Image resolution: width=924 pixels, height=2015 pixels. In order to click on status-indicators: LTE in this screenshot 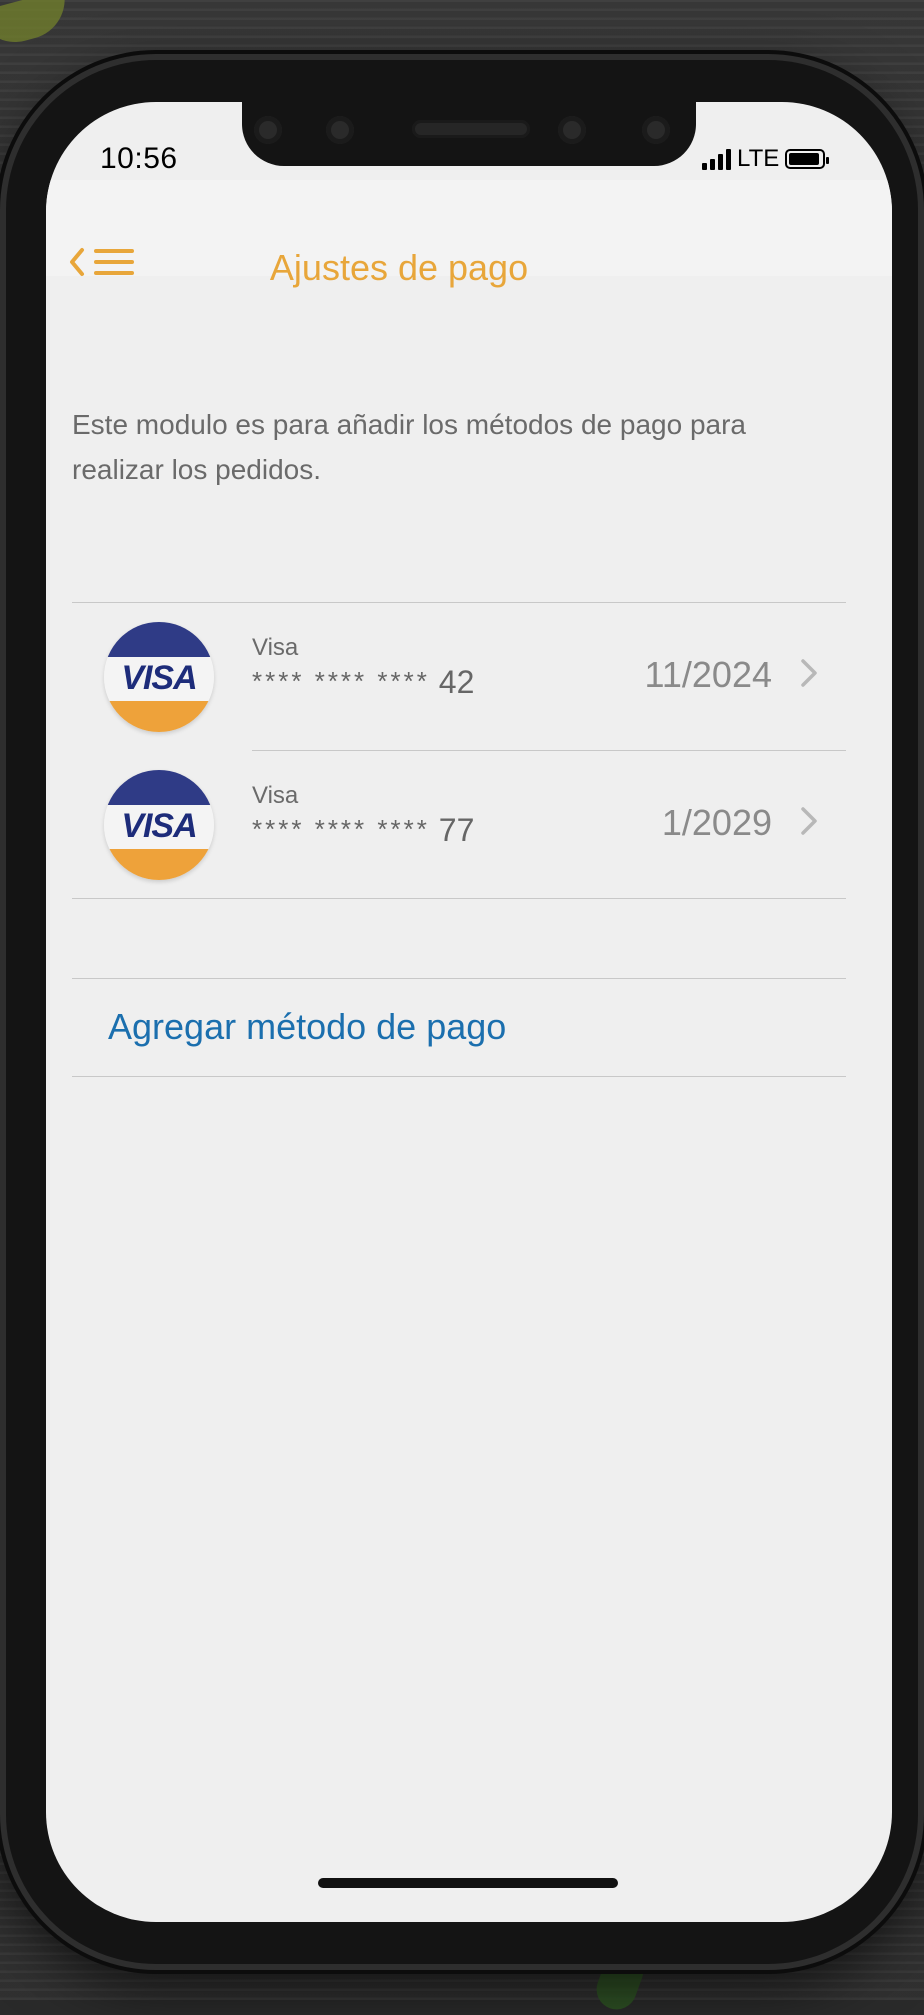, I will do `click(766, 158)`.